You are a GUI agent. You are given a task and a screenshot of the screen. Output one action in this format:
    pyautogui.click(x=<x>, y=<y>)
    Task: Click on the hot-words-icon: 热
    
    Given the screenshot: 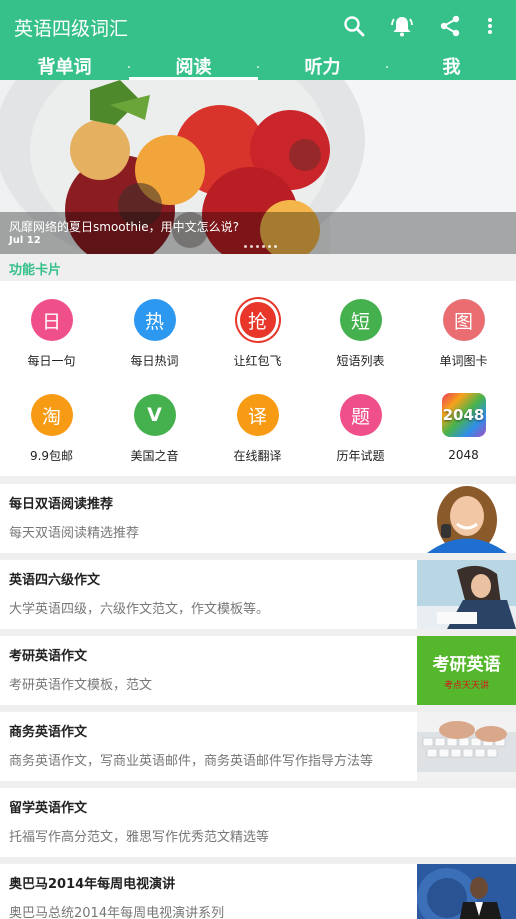 What is the action you would take?
    pyautogui.click(x=154, y=320)
    